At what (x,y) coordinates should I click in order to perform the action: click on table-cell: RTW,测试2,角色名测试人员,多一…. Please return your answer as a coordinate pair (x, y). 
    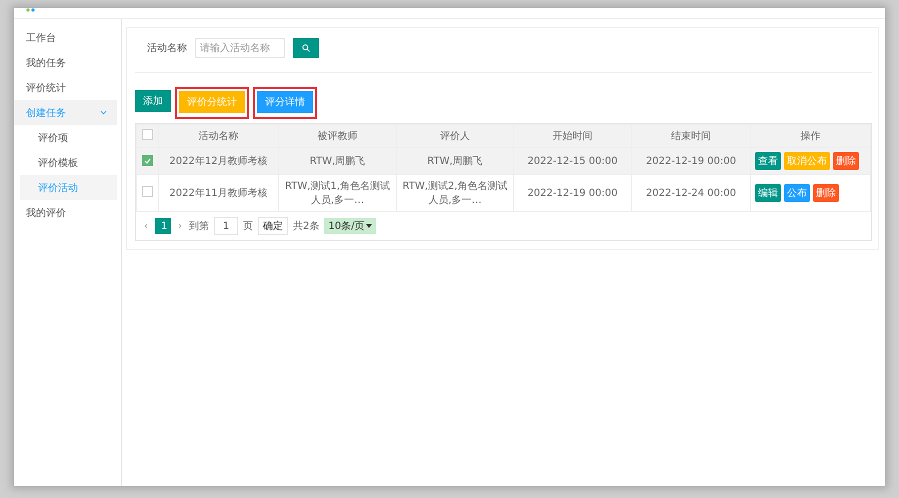
    Looking at the image, I should click on (455, 193).